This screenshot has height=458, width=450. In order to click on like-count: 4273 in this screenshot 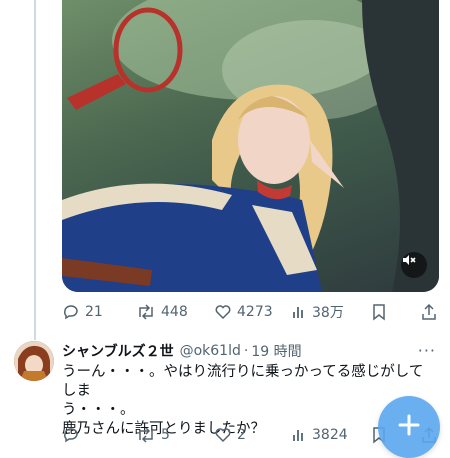, I will do `click(255, 312)`.